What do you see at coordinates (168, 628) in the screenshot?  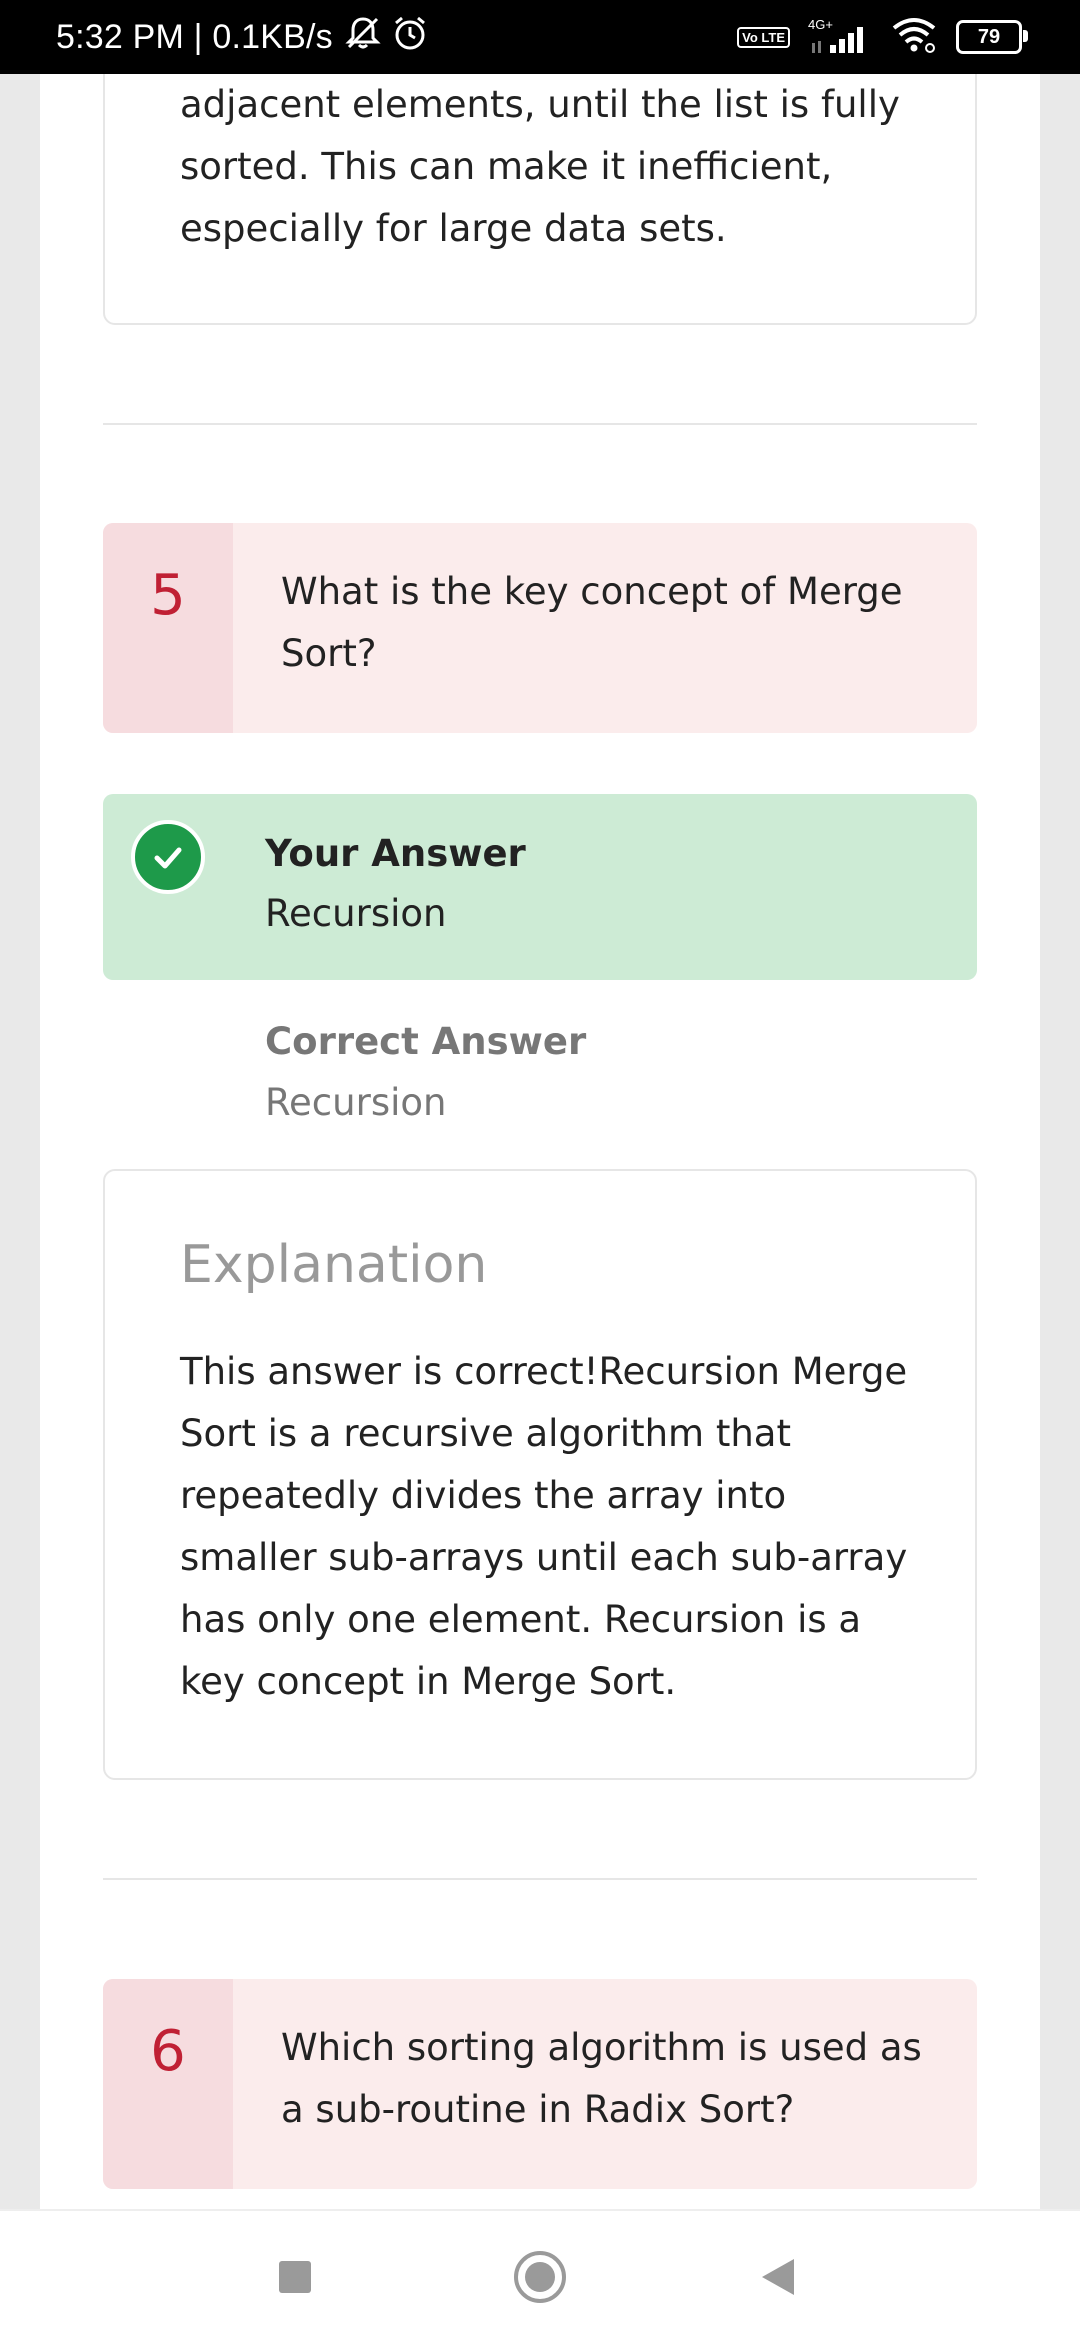 I see `question-number: 5` at bounding box center [168, 628].